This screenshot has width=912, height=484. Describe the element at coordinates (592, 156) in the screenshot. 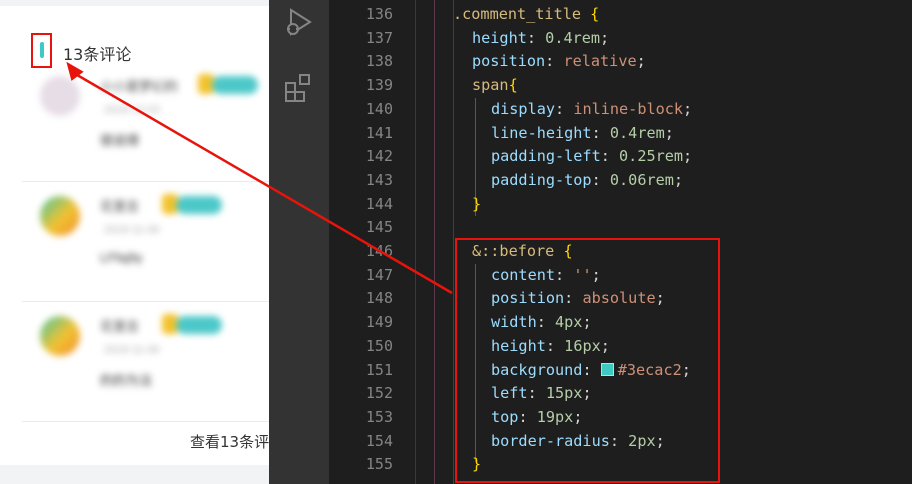

I see `code-line-142: padding-left: 0.25rem;` at that location.